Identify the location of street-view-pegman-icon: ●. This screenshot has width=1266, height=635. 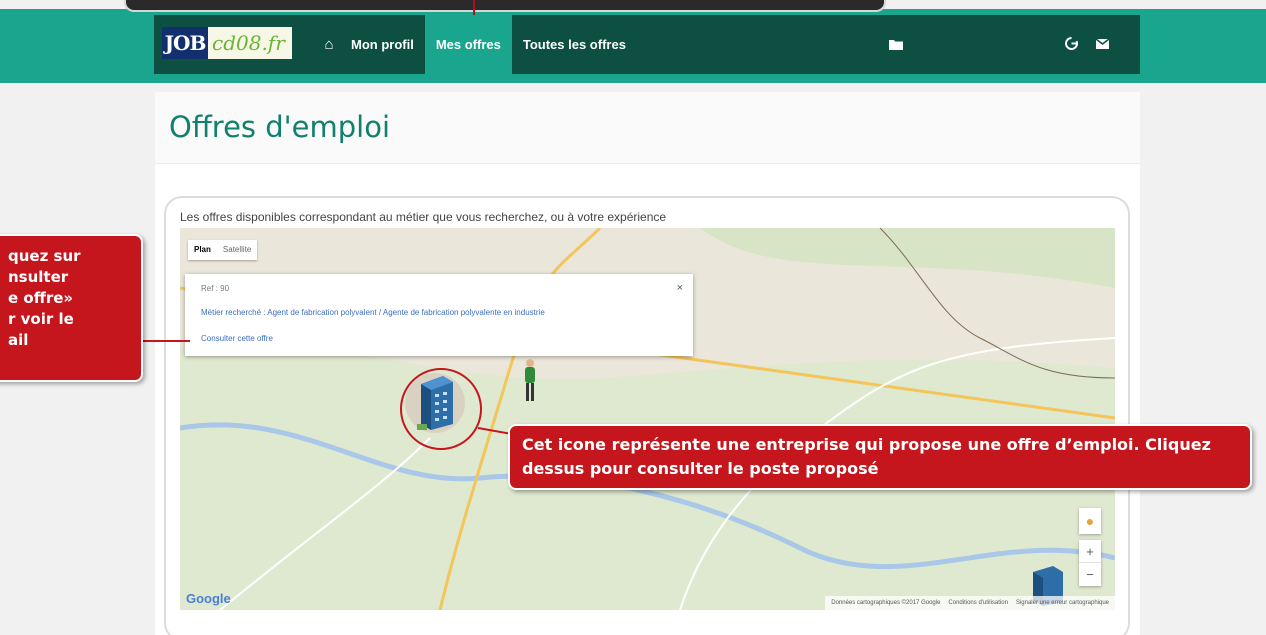
(1090, 521).